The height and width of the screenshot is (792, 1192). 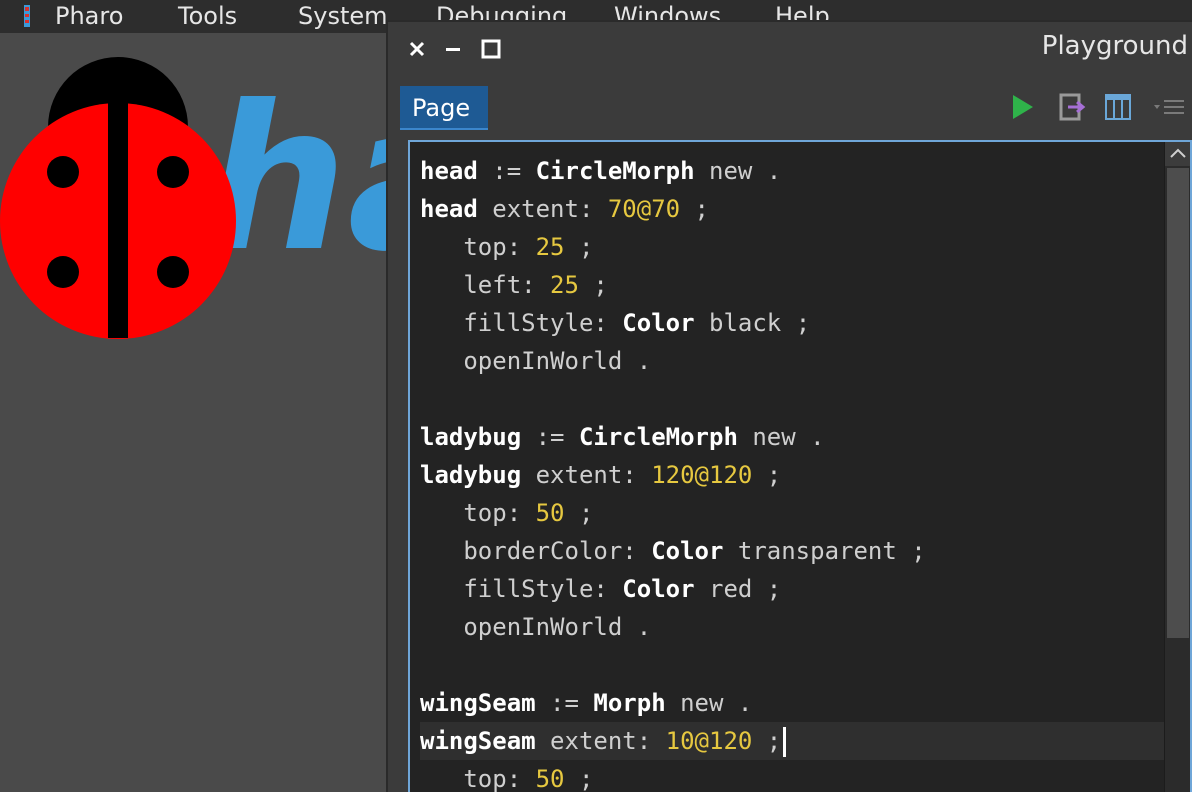 I want to click on code-token: 10@120, so click(x=709, y=741).